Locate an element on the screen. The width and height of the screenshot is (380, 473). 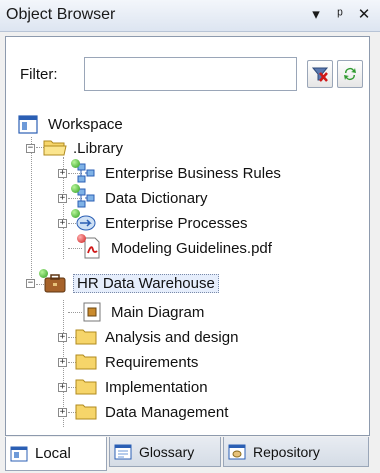
tab-local: Local is located at coordinates (56, 454).